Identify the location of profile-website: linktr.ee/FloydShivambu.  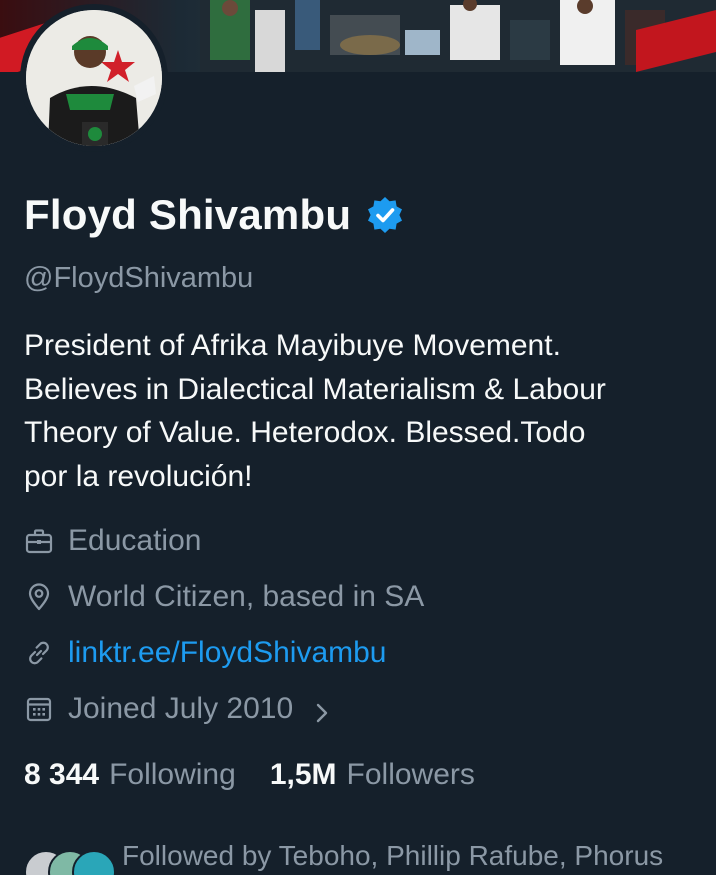
(205, 653).